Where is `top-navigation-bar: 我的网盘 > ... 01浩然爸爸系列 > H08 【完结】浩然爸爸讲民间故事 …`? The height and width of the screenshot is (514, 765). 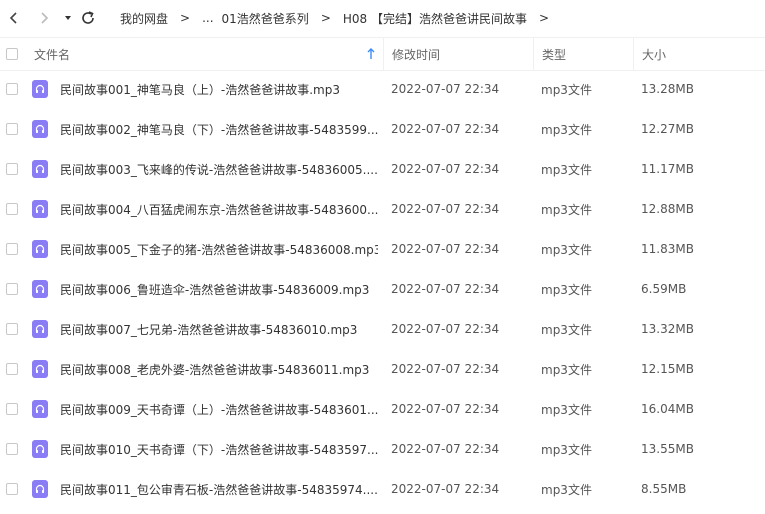
top-navigation-bar: 我的网盘 > ... 01浩然爸爸系列 > H08 【完结】浩然爸爸讲民间故事 … is located at coordinates (382, 18).